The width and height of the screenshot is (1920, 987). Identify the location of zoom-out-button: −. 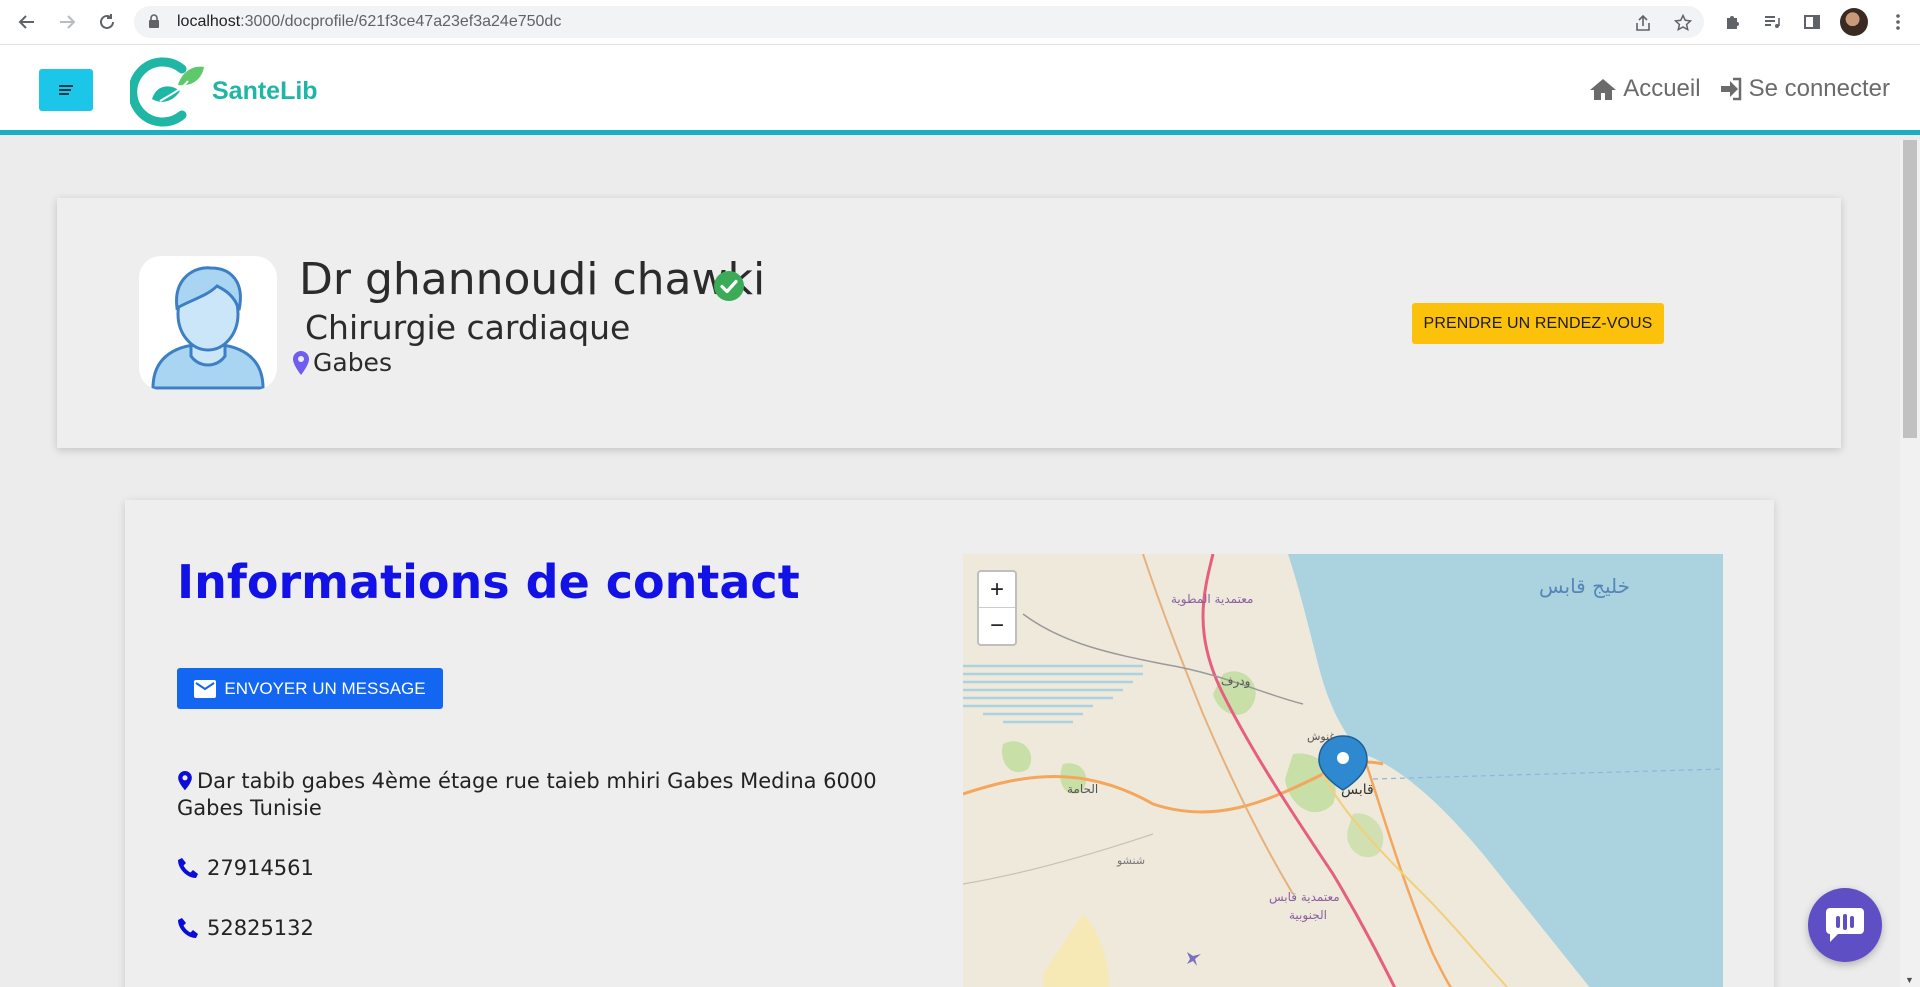
(997, 626).